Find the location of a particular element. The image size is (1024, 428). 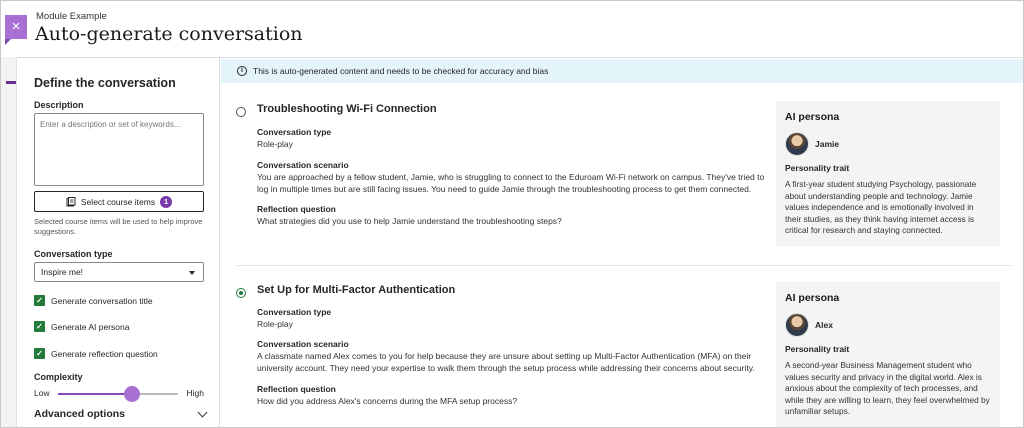

generate-title-checkbox: ✓ Generate conversation title is located at coordinates (93, 300).